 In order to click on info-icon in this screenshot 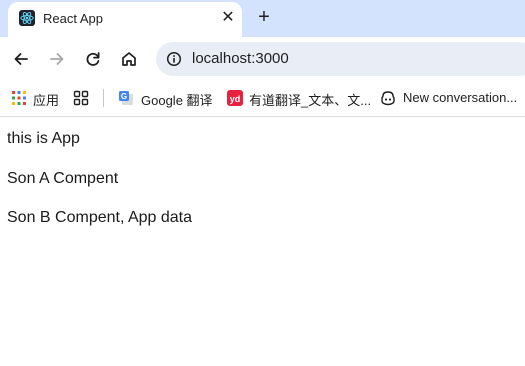, I will do `click(174, 59)`.